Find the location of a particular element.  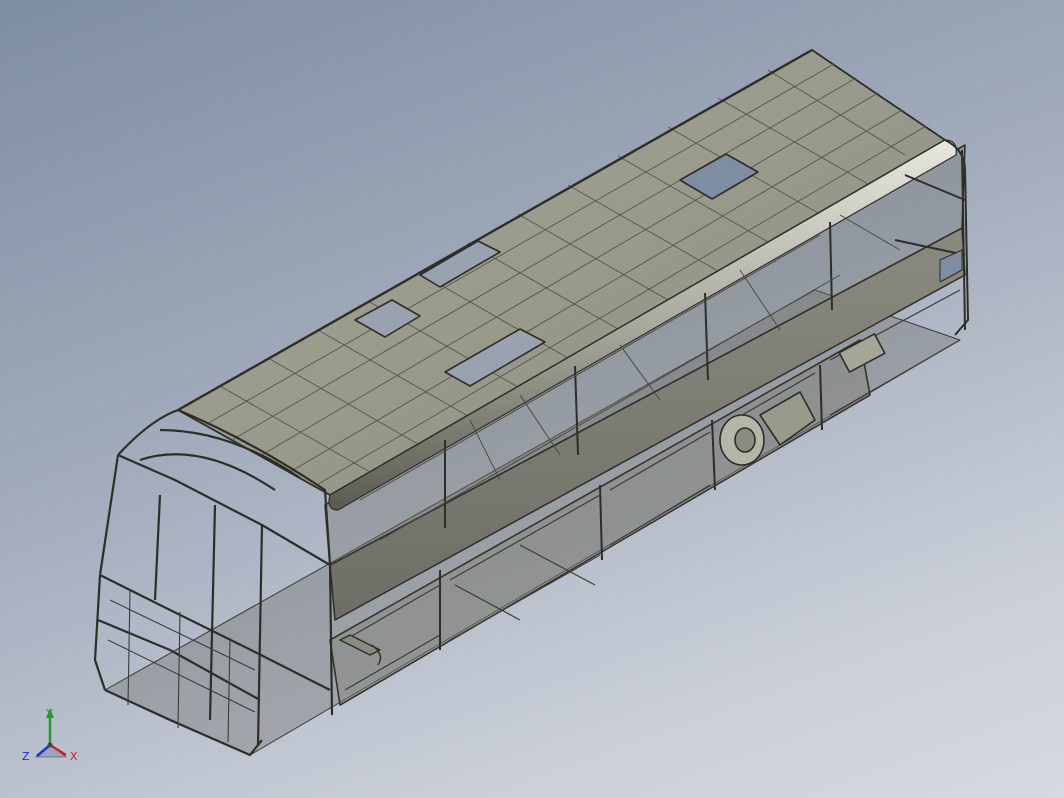

y-axis-label: Y is located at coordinates (49, 713).